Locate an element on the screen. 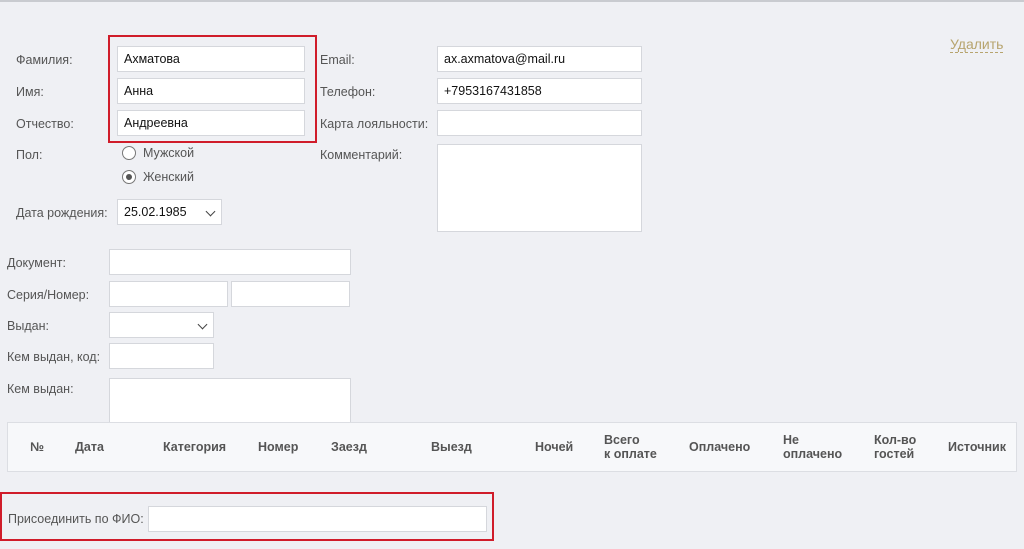 The image size is (1024, 549). column-header: Не оплачено is located at coordinates (812, 447).